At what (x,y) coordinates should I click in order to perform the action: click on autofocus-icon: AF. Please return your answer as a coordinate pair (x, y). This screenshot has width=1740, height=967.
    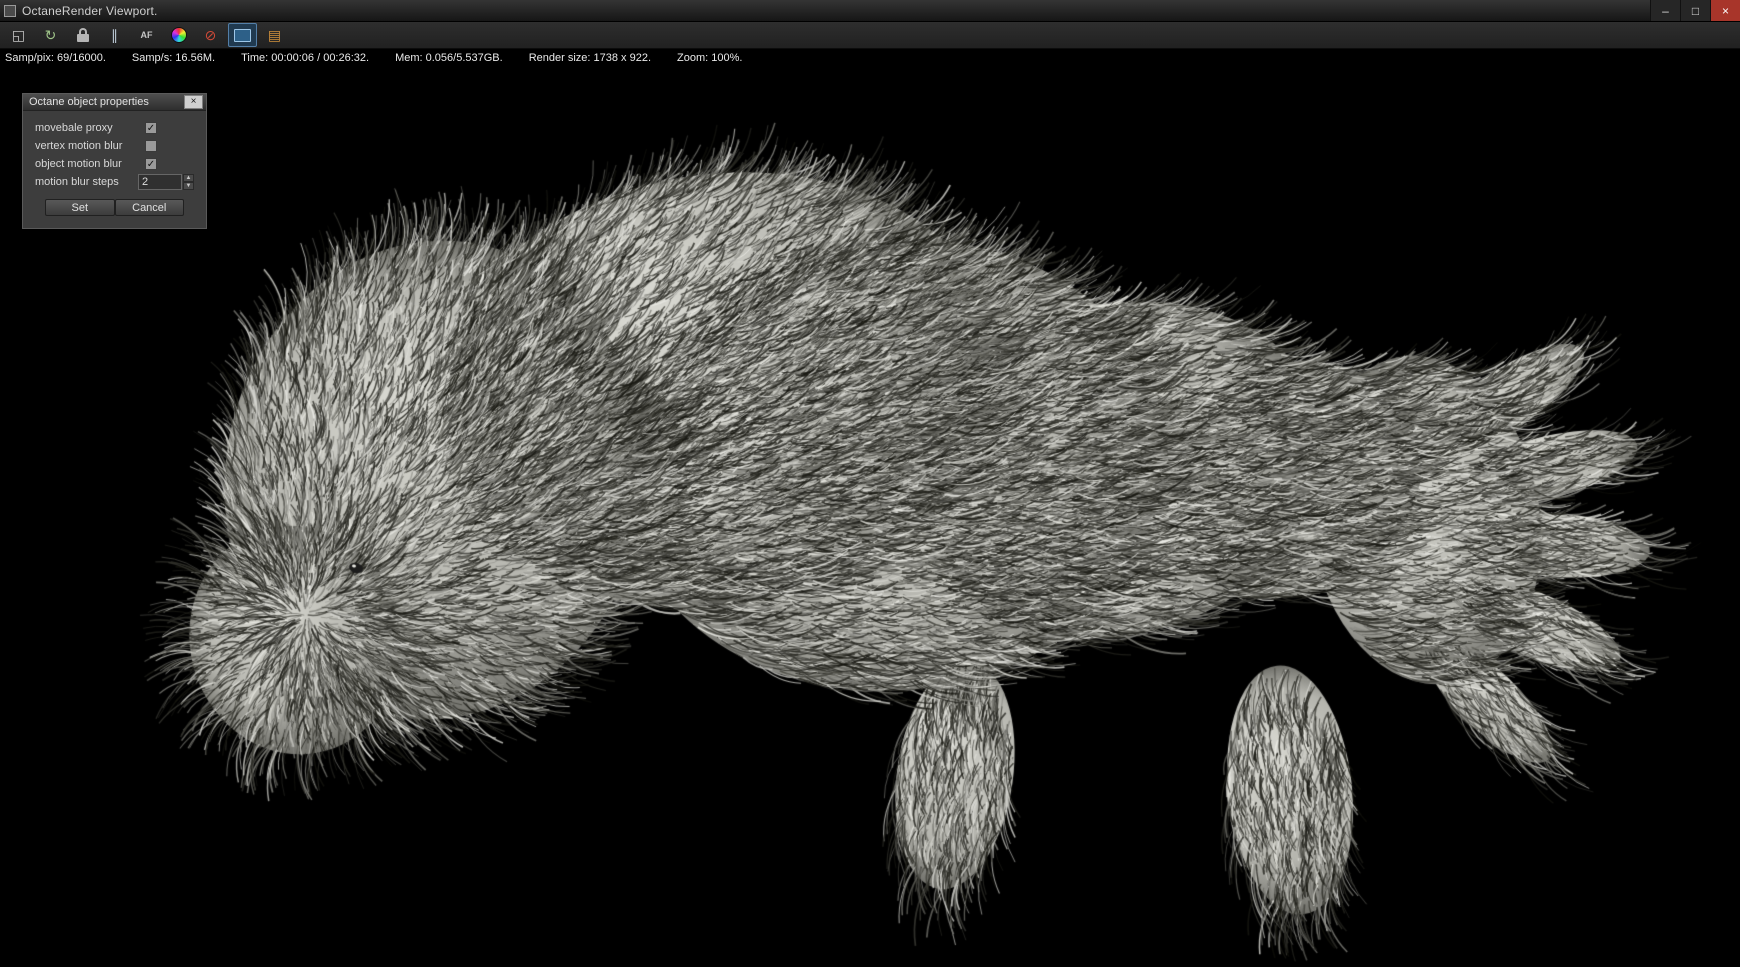
    Looking at the image, I should click on (146, 35).